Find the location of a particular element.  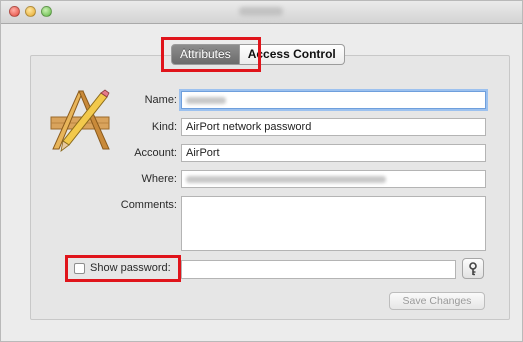

show-password-row: Show password: is located at coordinates (122, 268).